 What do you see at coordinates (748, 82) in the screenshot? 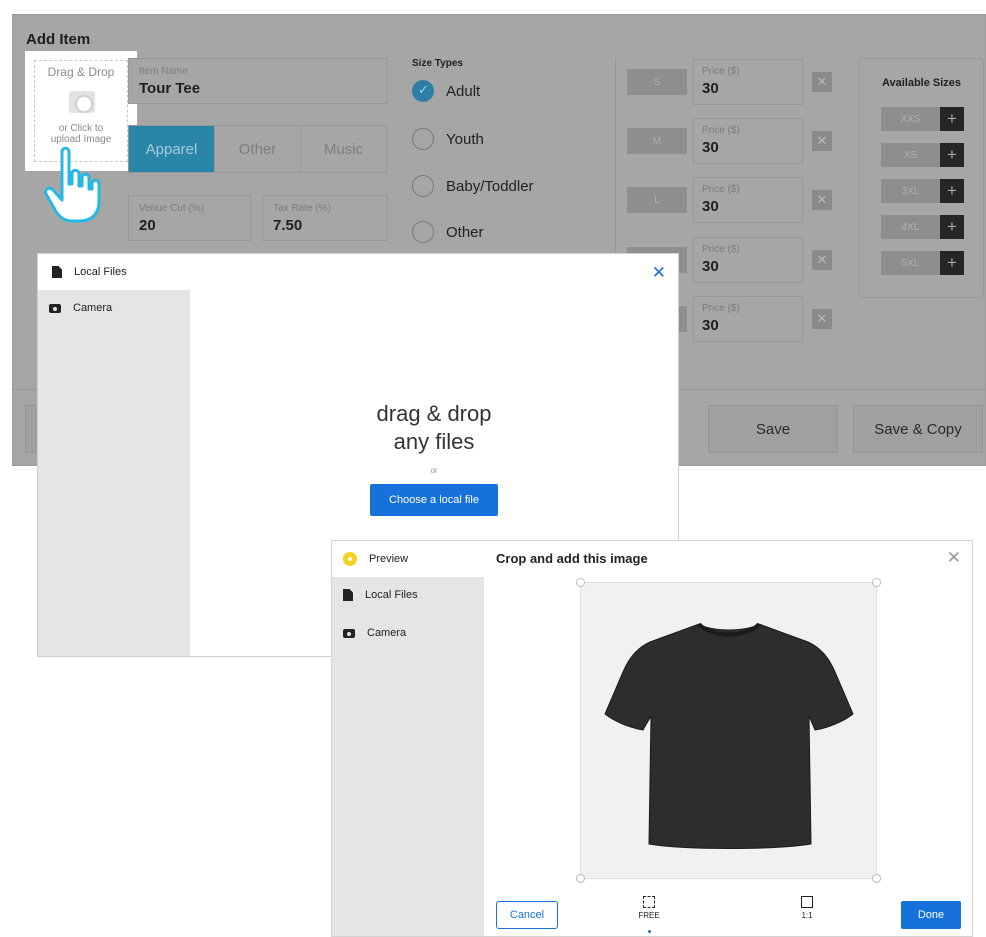
I see `price-field-s: Price ($) 30` at bounding box center [748, 82].